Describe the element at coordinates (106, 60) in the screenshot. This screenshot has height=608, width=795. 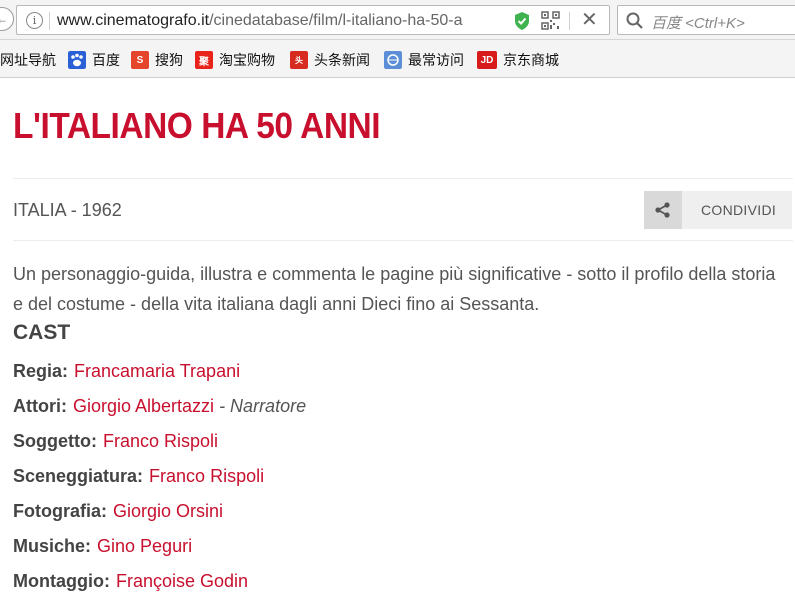
I see `bookmark-label: 百度` at that location.